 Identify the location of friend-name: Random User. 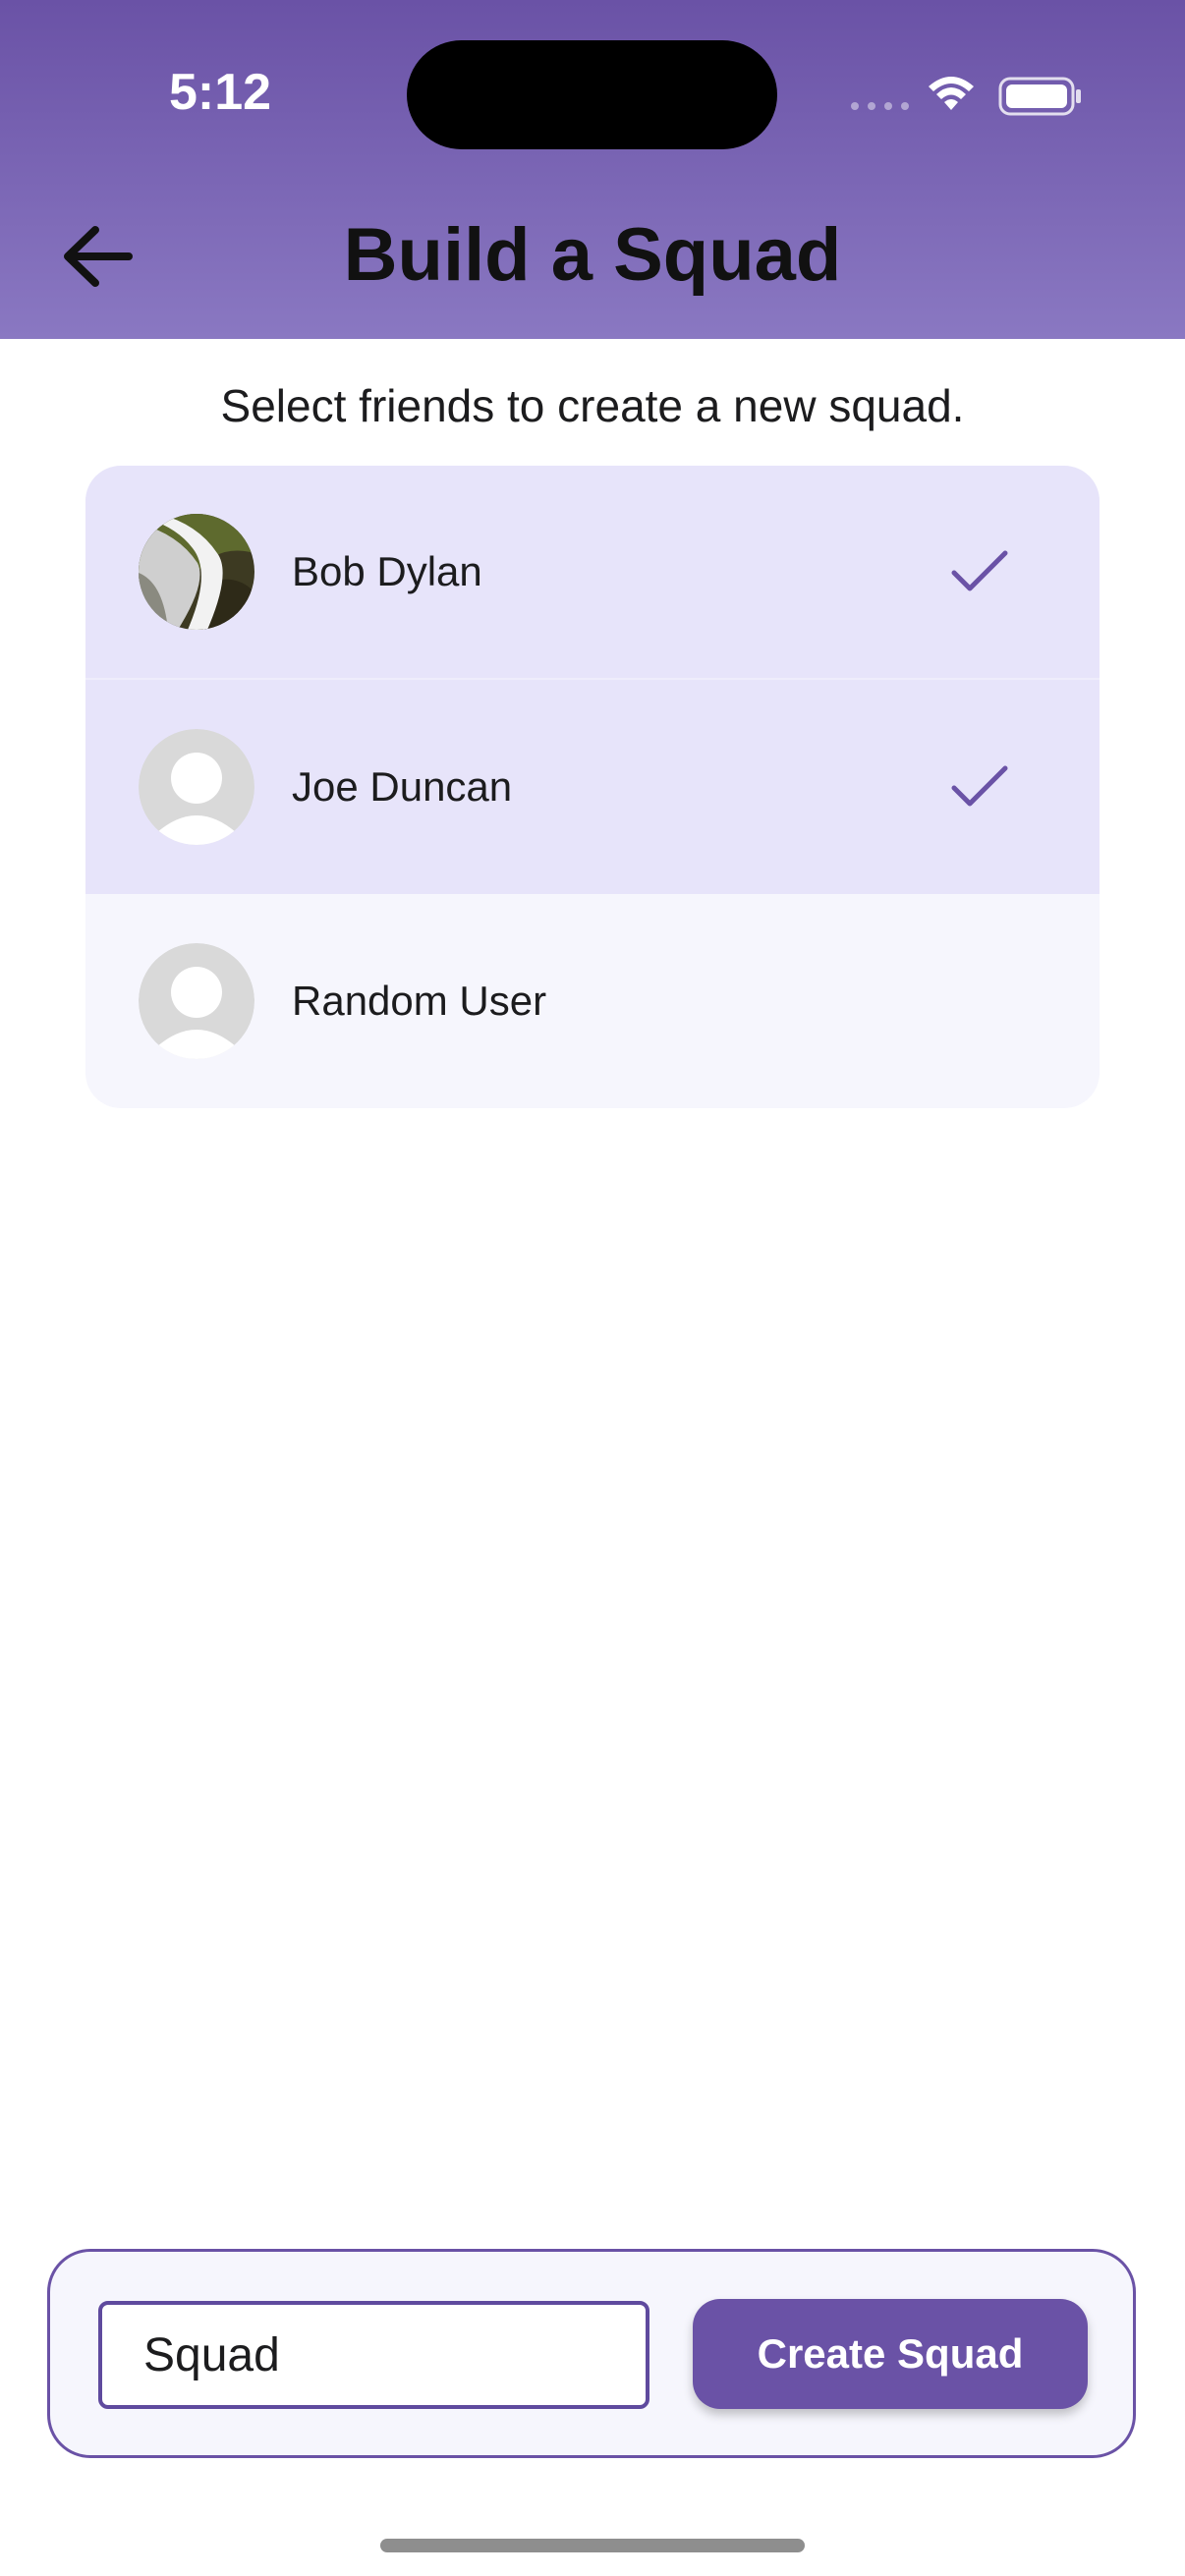
(419, 1001).